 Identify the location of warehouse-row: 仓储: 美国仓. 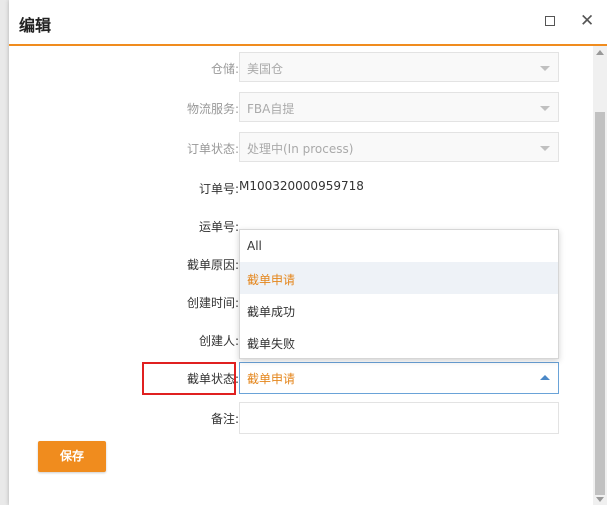
(302, 68).